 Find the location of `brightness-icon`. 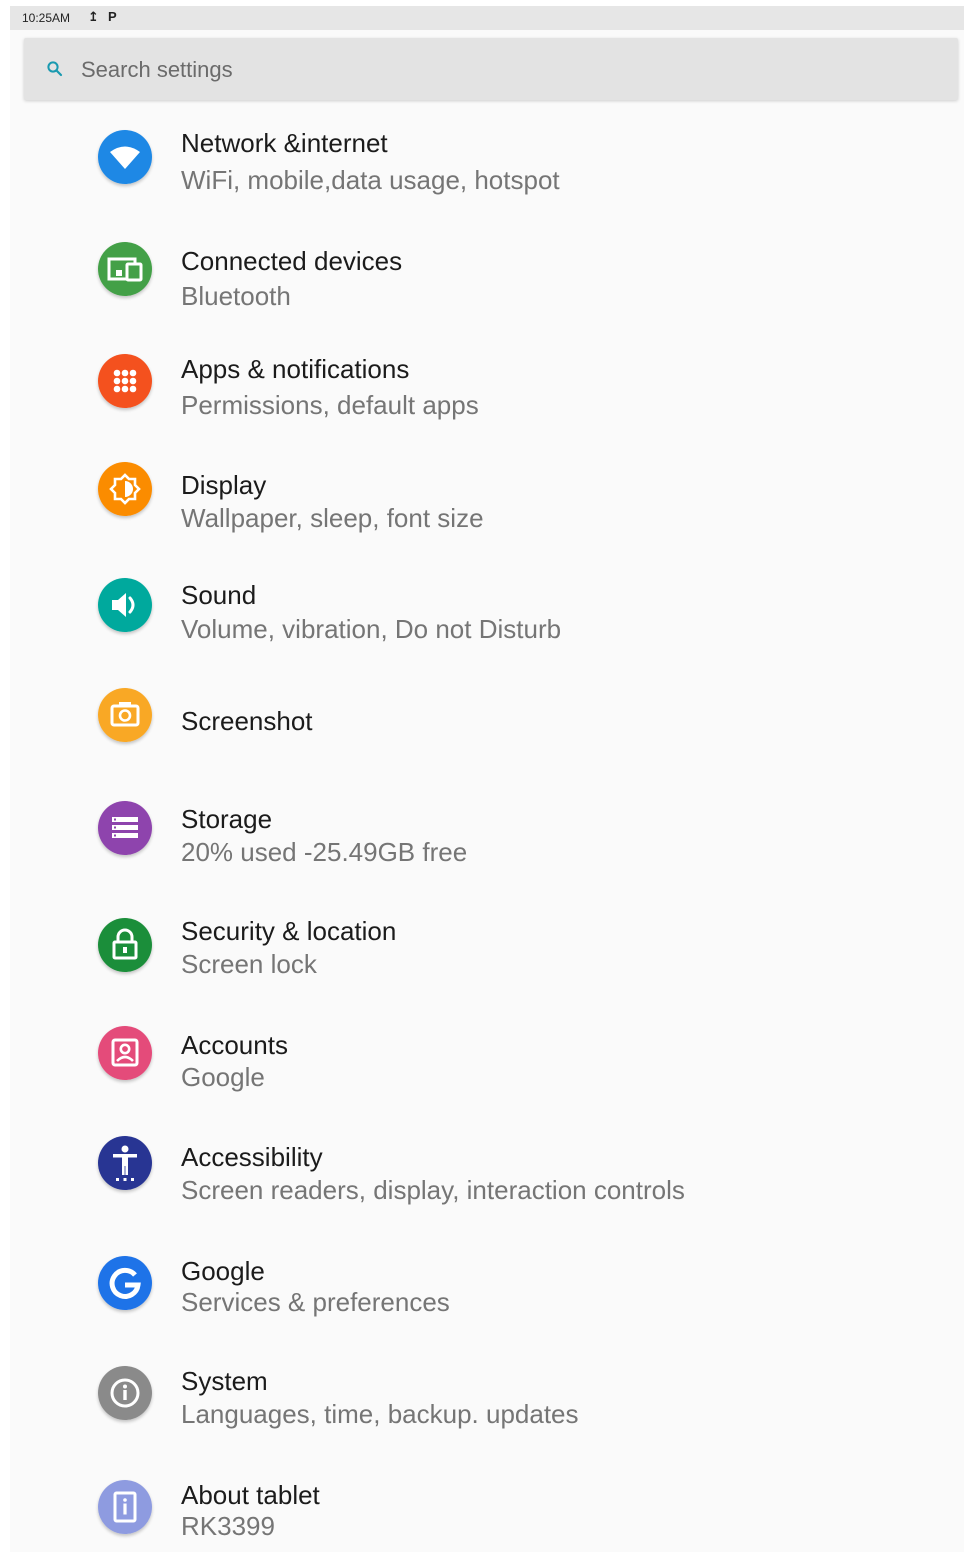

brightness-icon is located at coordinates (125, 489).